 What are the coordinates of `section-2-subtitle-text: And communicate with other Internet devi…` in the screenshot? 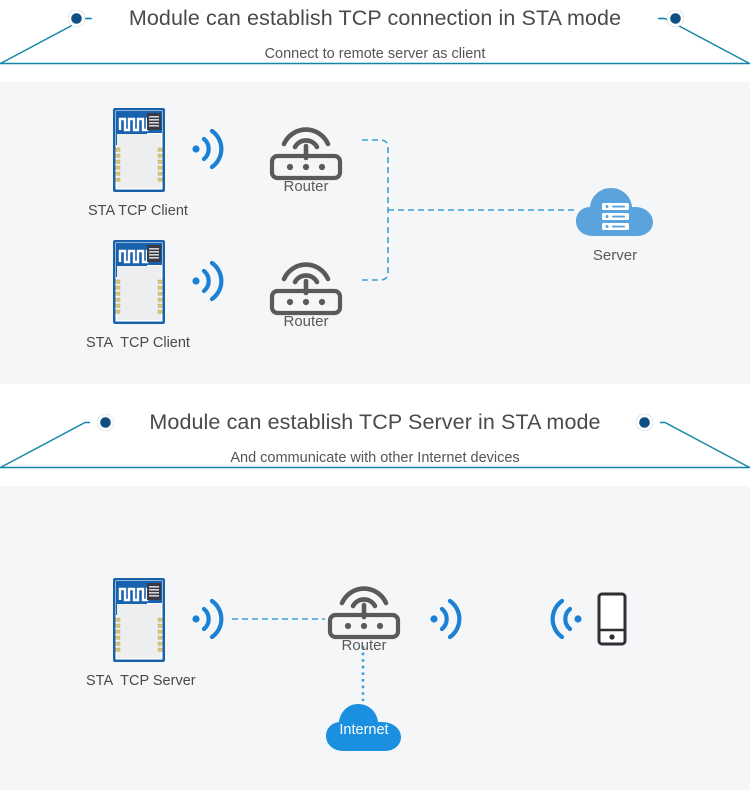 It's located at (375, 458).